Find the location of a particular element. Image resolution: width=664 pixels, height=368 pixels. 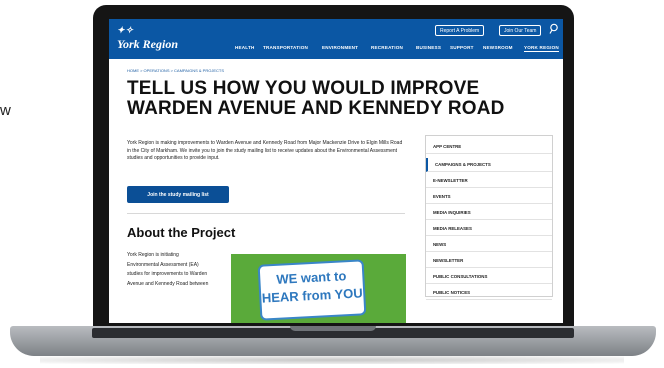

nav-environment: ENVIRONMENT is located at coordinates (340, 47).